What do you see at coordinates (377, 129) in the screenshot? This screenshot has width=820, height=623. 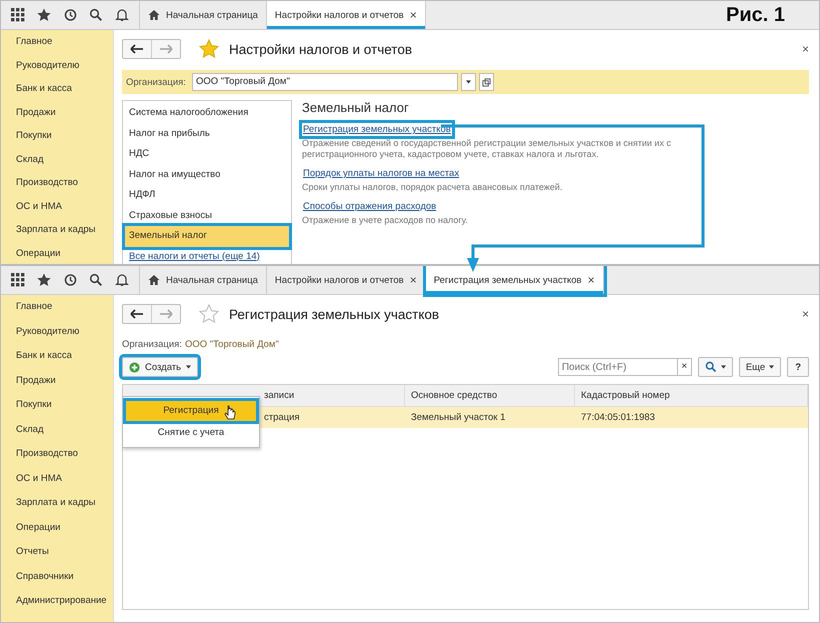 I see `settings-link: Регистрация земельных участков` at bounding box center [377, 129].